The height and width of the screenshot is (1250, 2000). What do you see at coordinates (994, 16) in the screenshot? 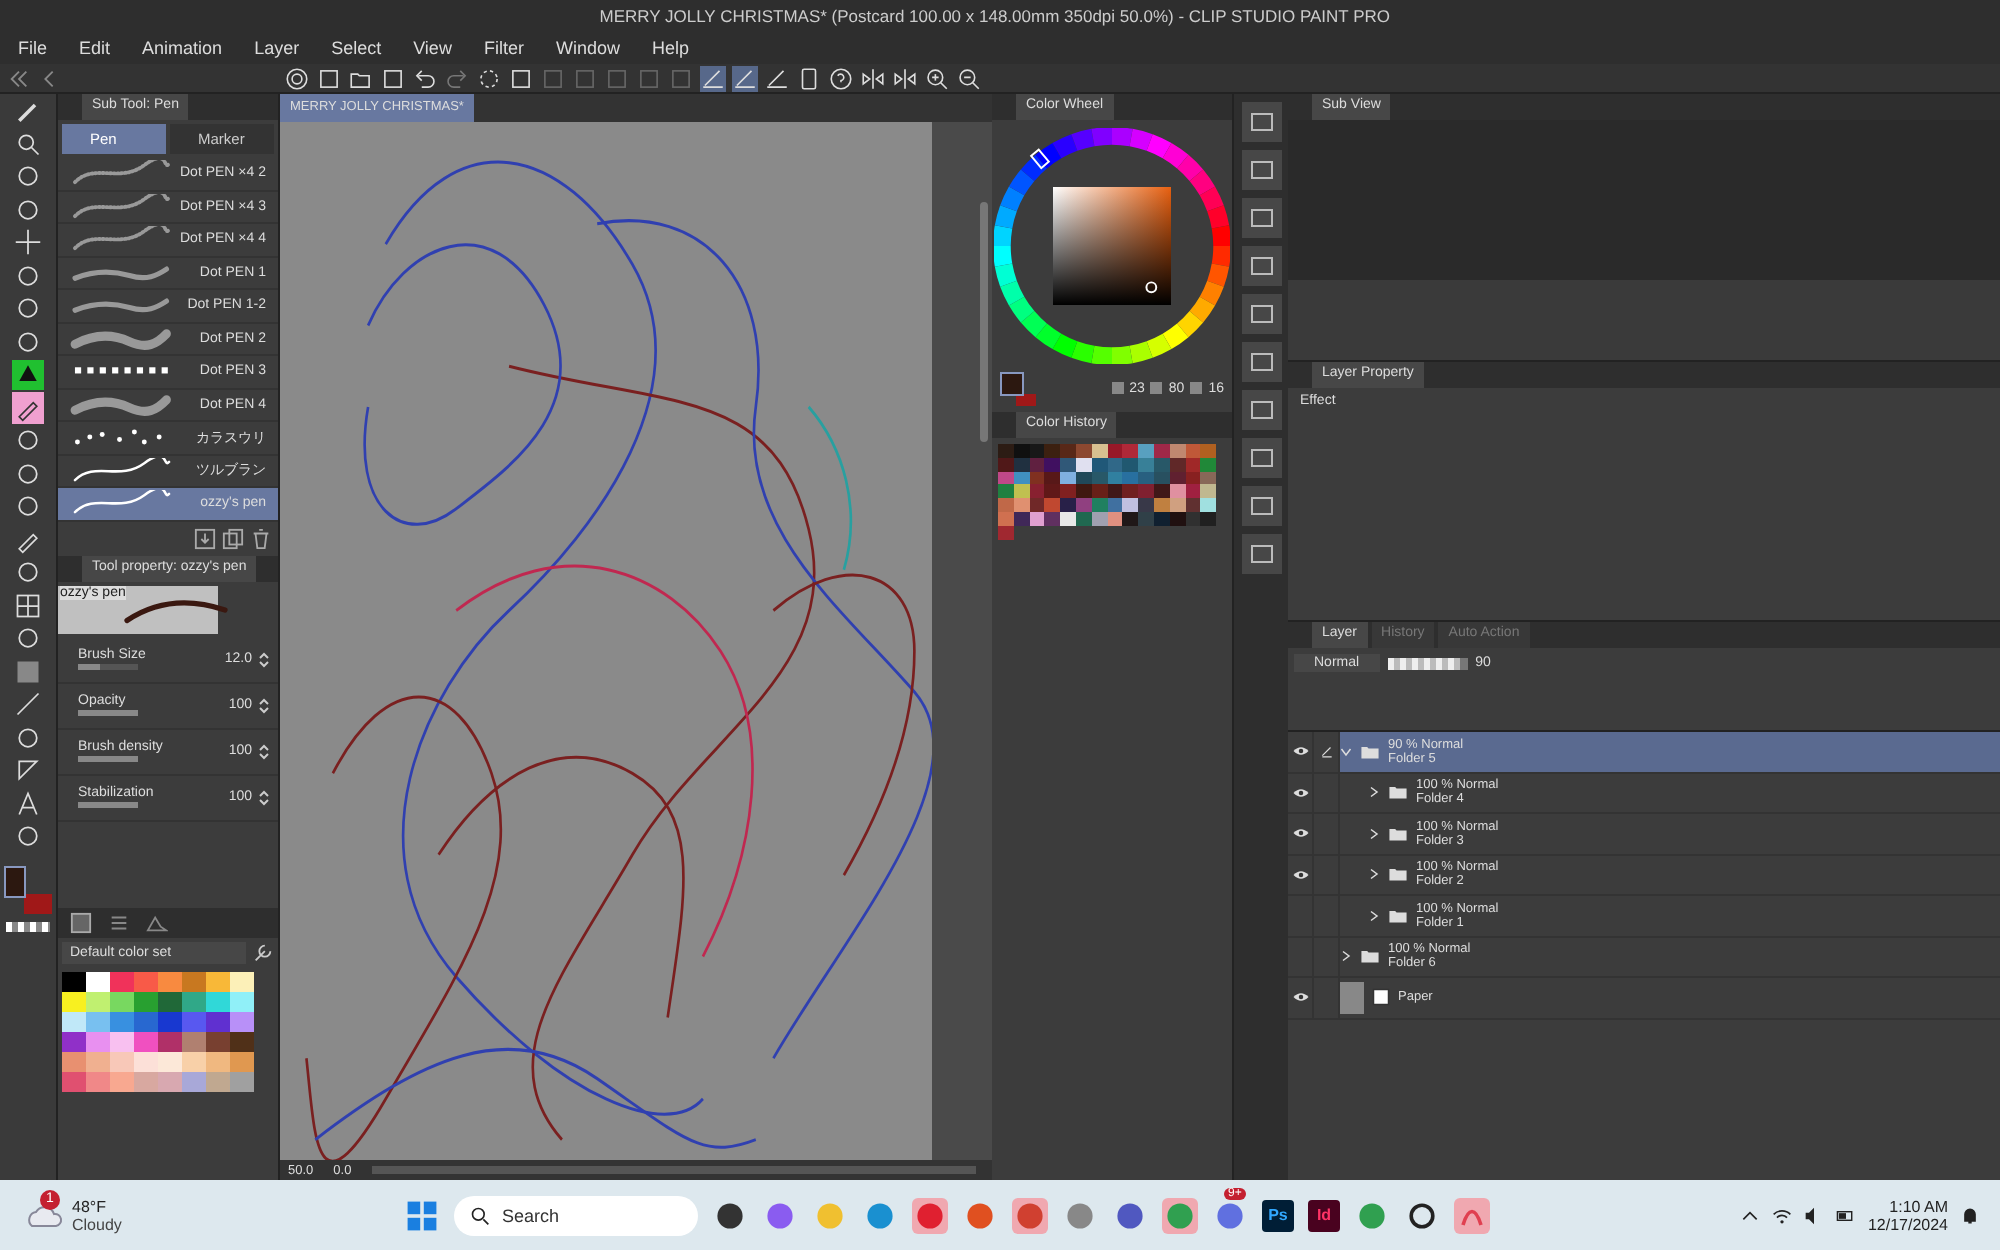
I see `window-title: MERRY JOLLY CHRISTMAS* (Postcard 100.00 x 148.00mm 350dpi 50.0%) - CLIP STUDIO PAINT PRO` at bounding box center [994, 16].